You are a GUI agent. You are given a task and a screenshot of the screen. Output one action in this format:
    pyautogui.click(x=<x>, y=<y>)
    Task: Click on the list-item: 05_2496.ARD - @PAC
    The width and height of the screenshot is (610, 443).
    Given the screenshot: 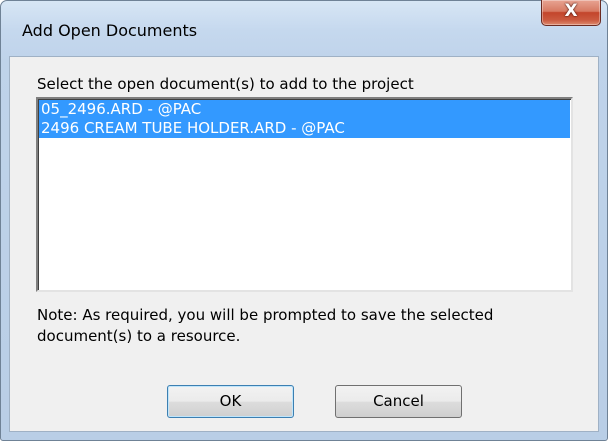 What is the action you would take?
    pyautogui.click(x=304, y=109)
    